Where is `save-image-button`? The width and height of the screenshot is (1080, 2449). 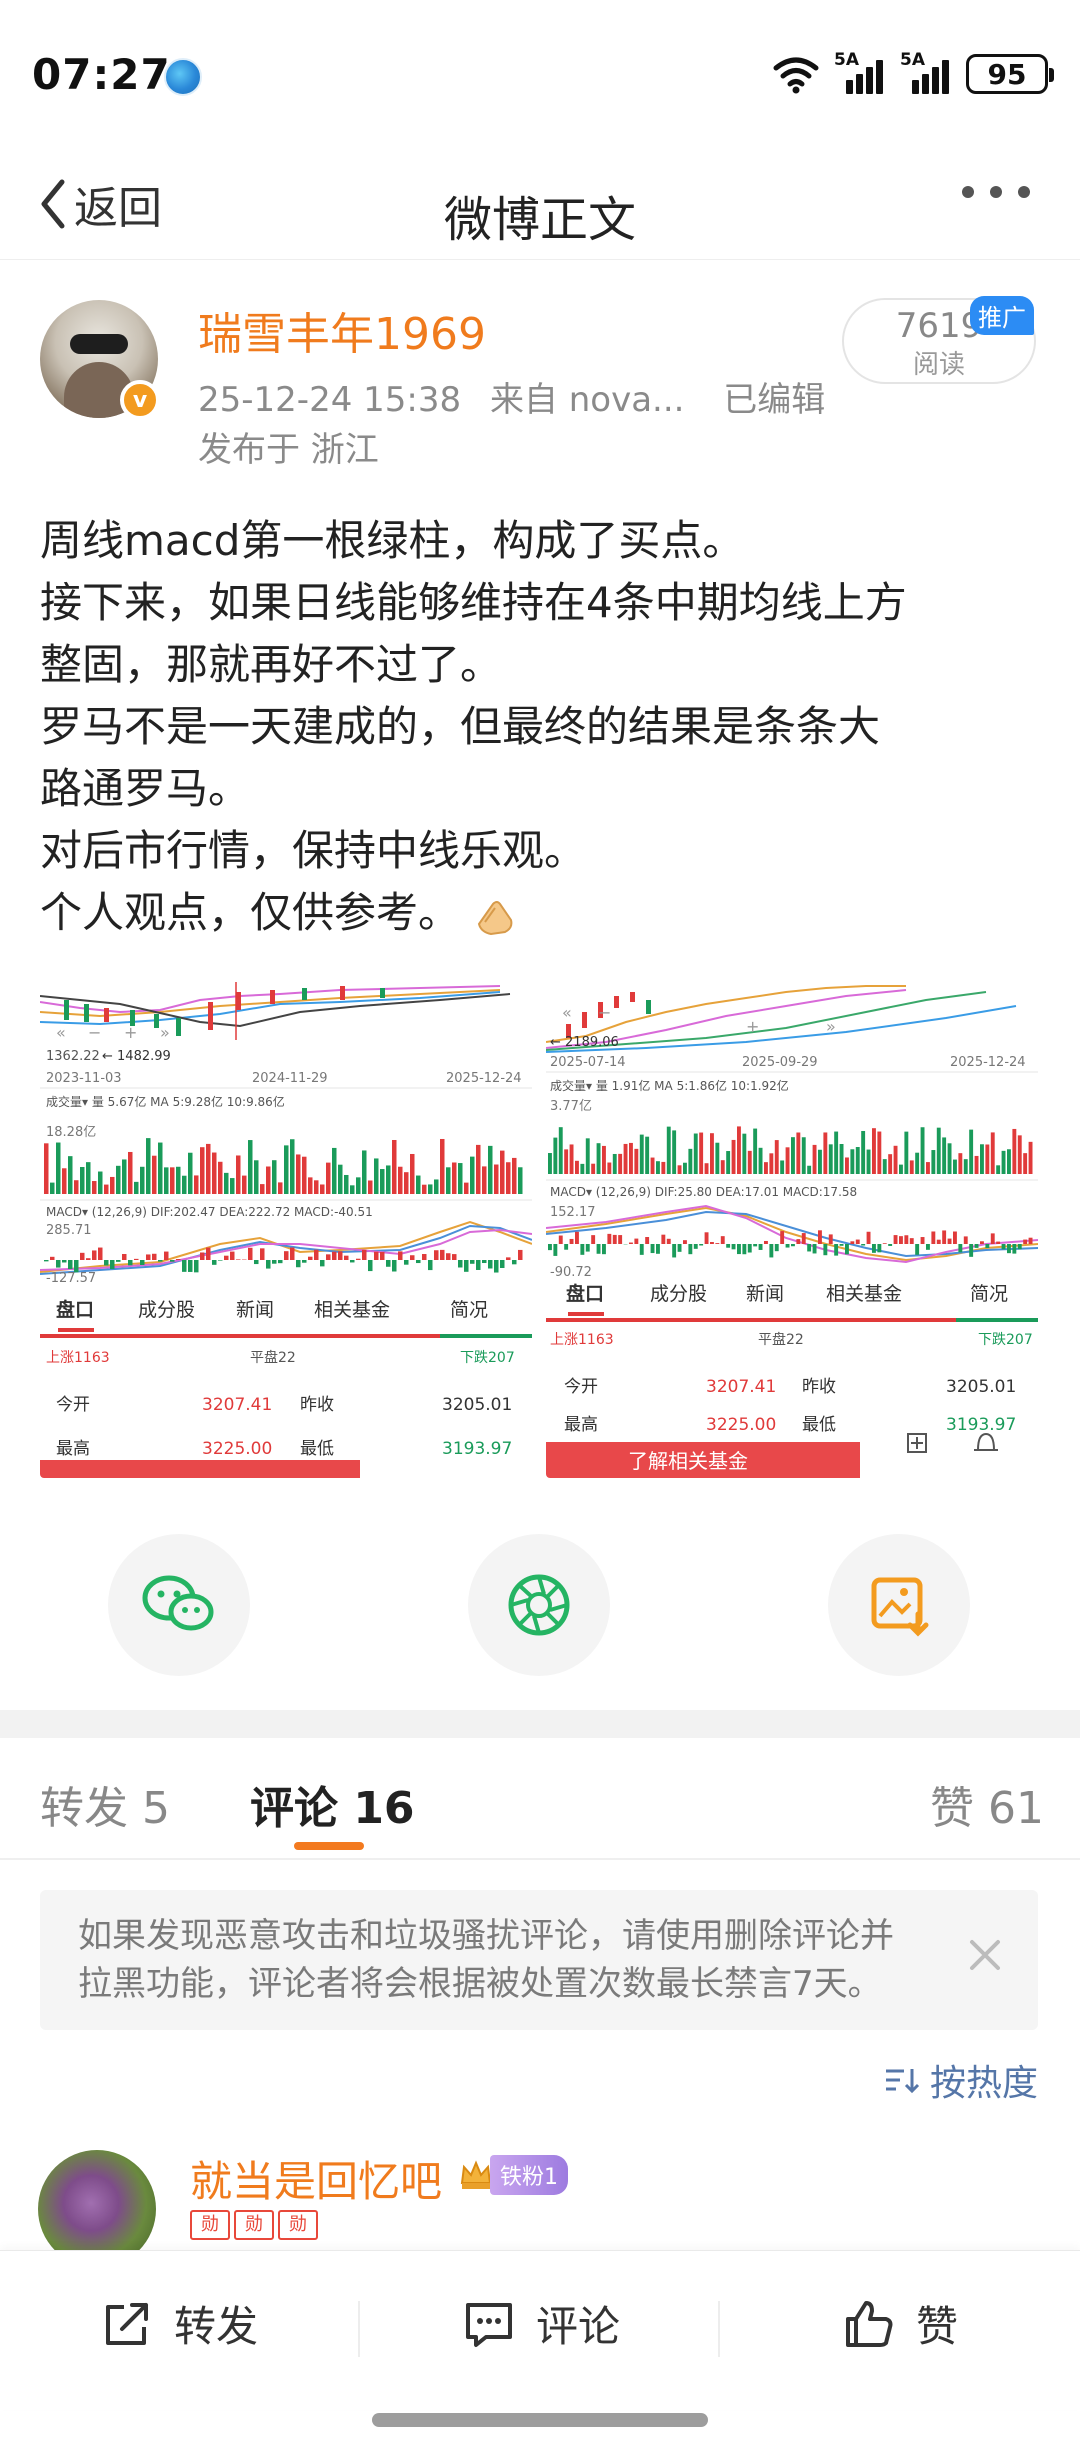 save-image-button is located at coordinates (899, 1605).